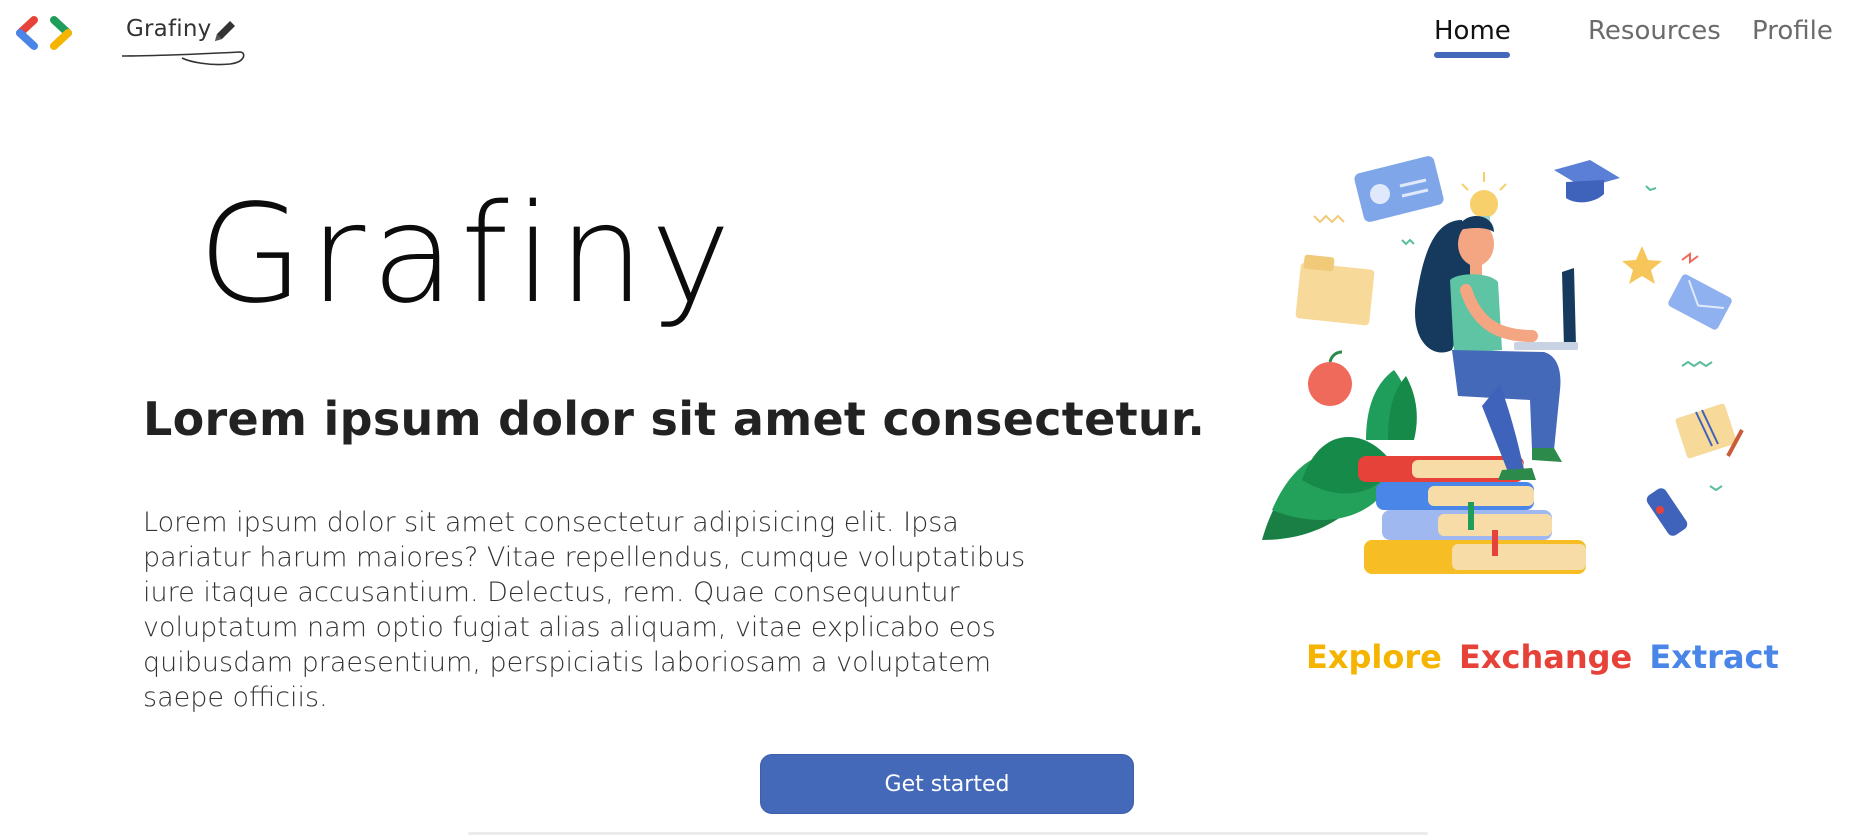 The height and width of the screenshot is (835, 1873). I want to click on pencil-icon, so click(225, 31).